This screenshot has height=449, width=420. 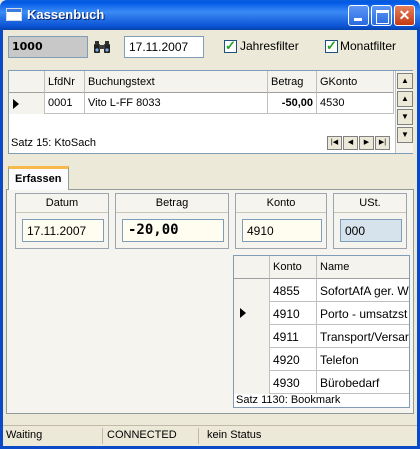 I want to click on cell-name: SofortAfA ger. Wi, so click(x=363, y=290).